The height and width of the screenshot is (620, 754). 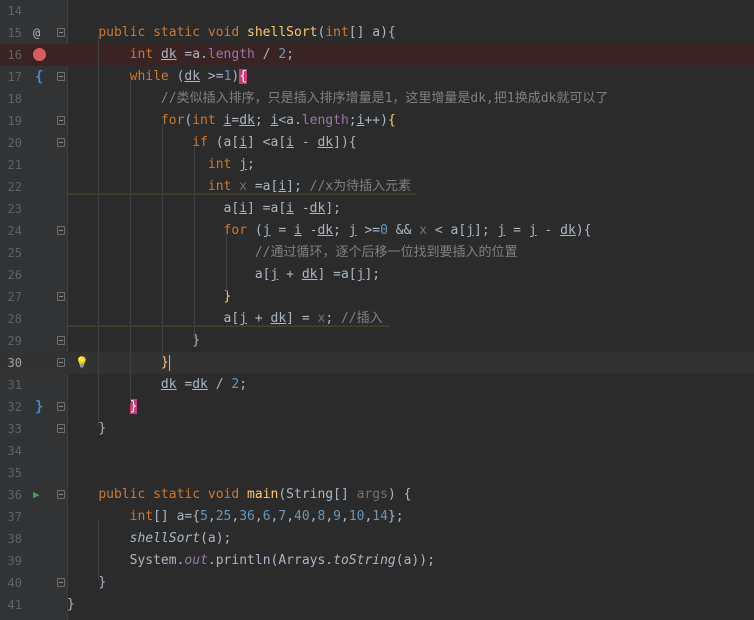 I want to click on line-number: 24, so click(x=11, y=231).